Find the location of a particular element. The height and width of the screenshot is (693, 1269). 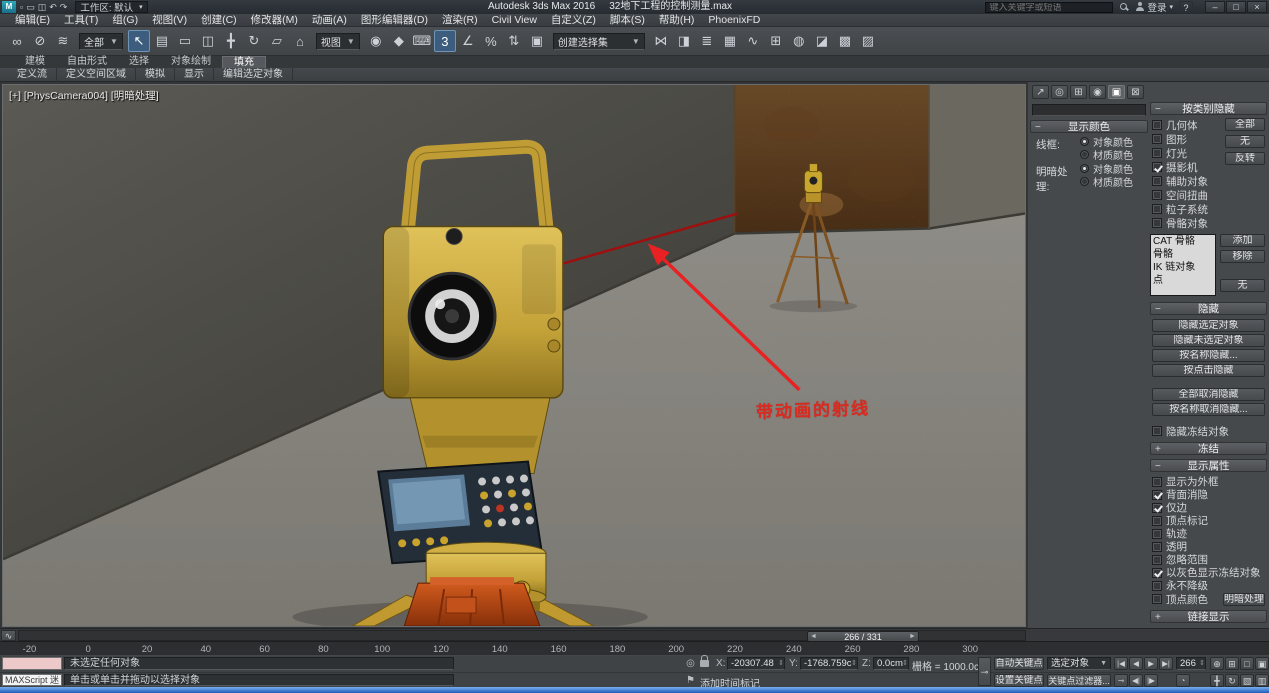

shaded-material-color-radio: 材质颜色 is located at coordinates (1106, 182).